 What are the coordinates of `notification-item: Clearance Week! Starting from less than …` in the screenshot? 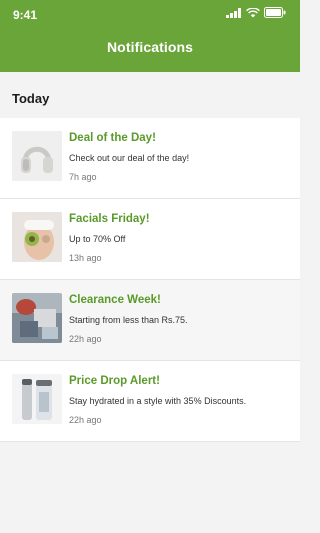 It's located at (150, 320).